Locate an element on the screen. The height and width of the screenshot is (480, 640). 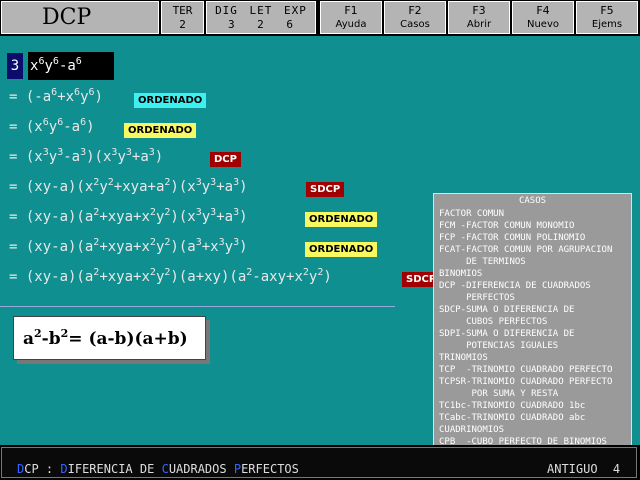
f5-key: F5 is located at coordinates (607, 10).